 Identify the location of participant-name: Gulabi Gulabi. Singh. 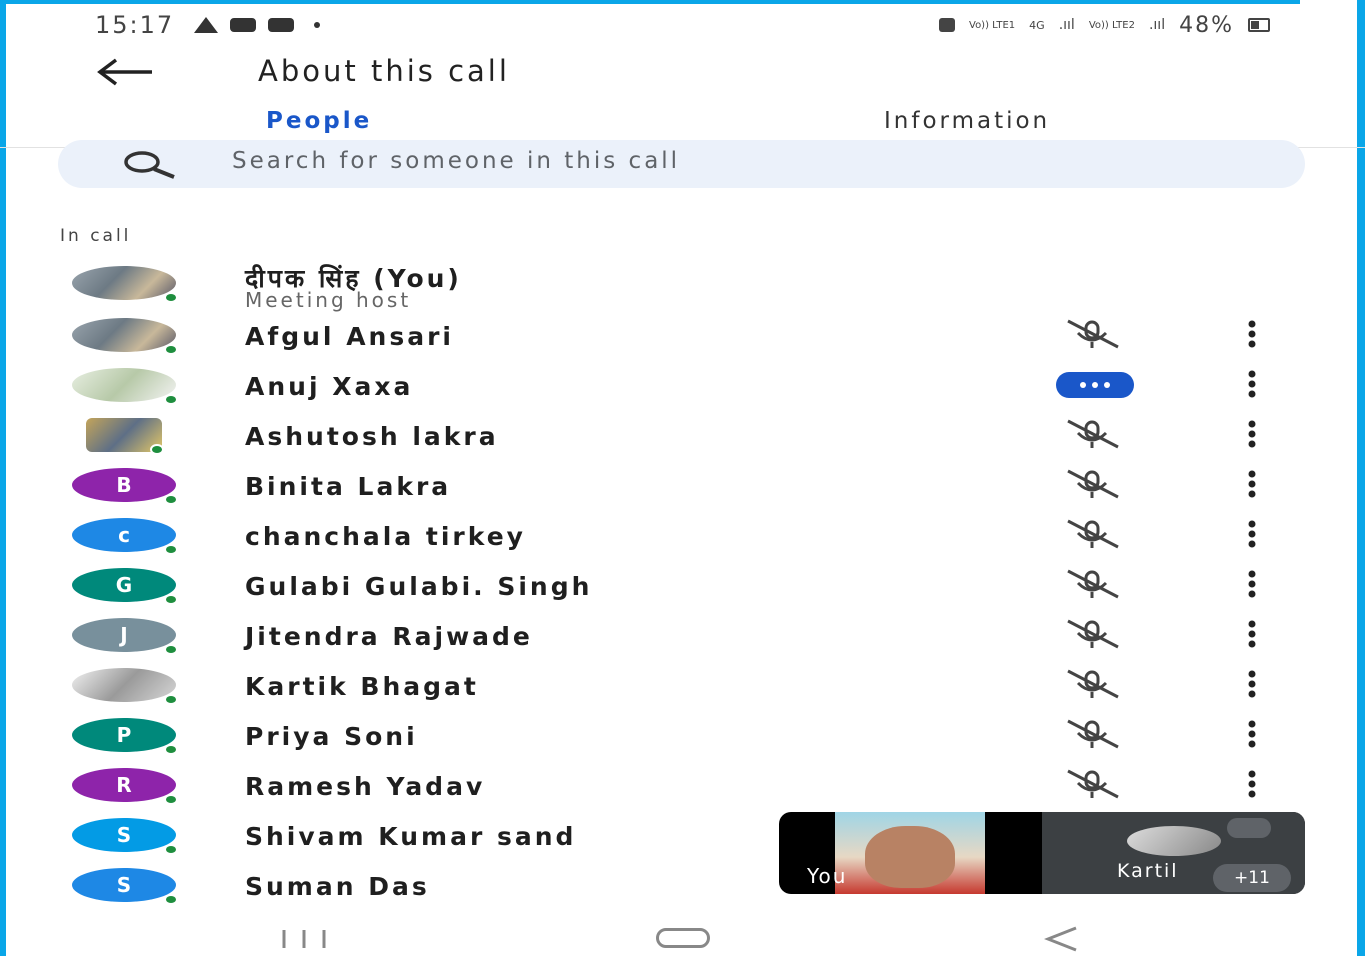
(419, 586).